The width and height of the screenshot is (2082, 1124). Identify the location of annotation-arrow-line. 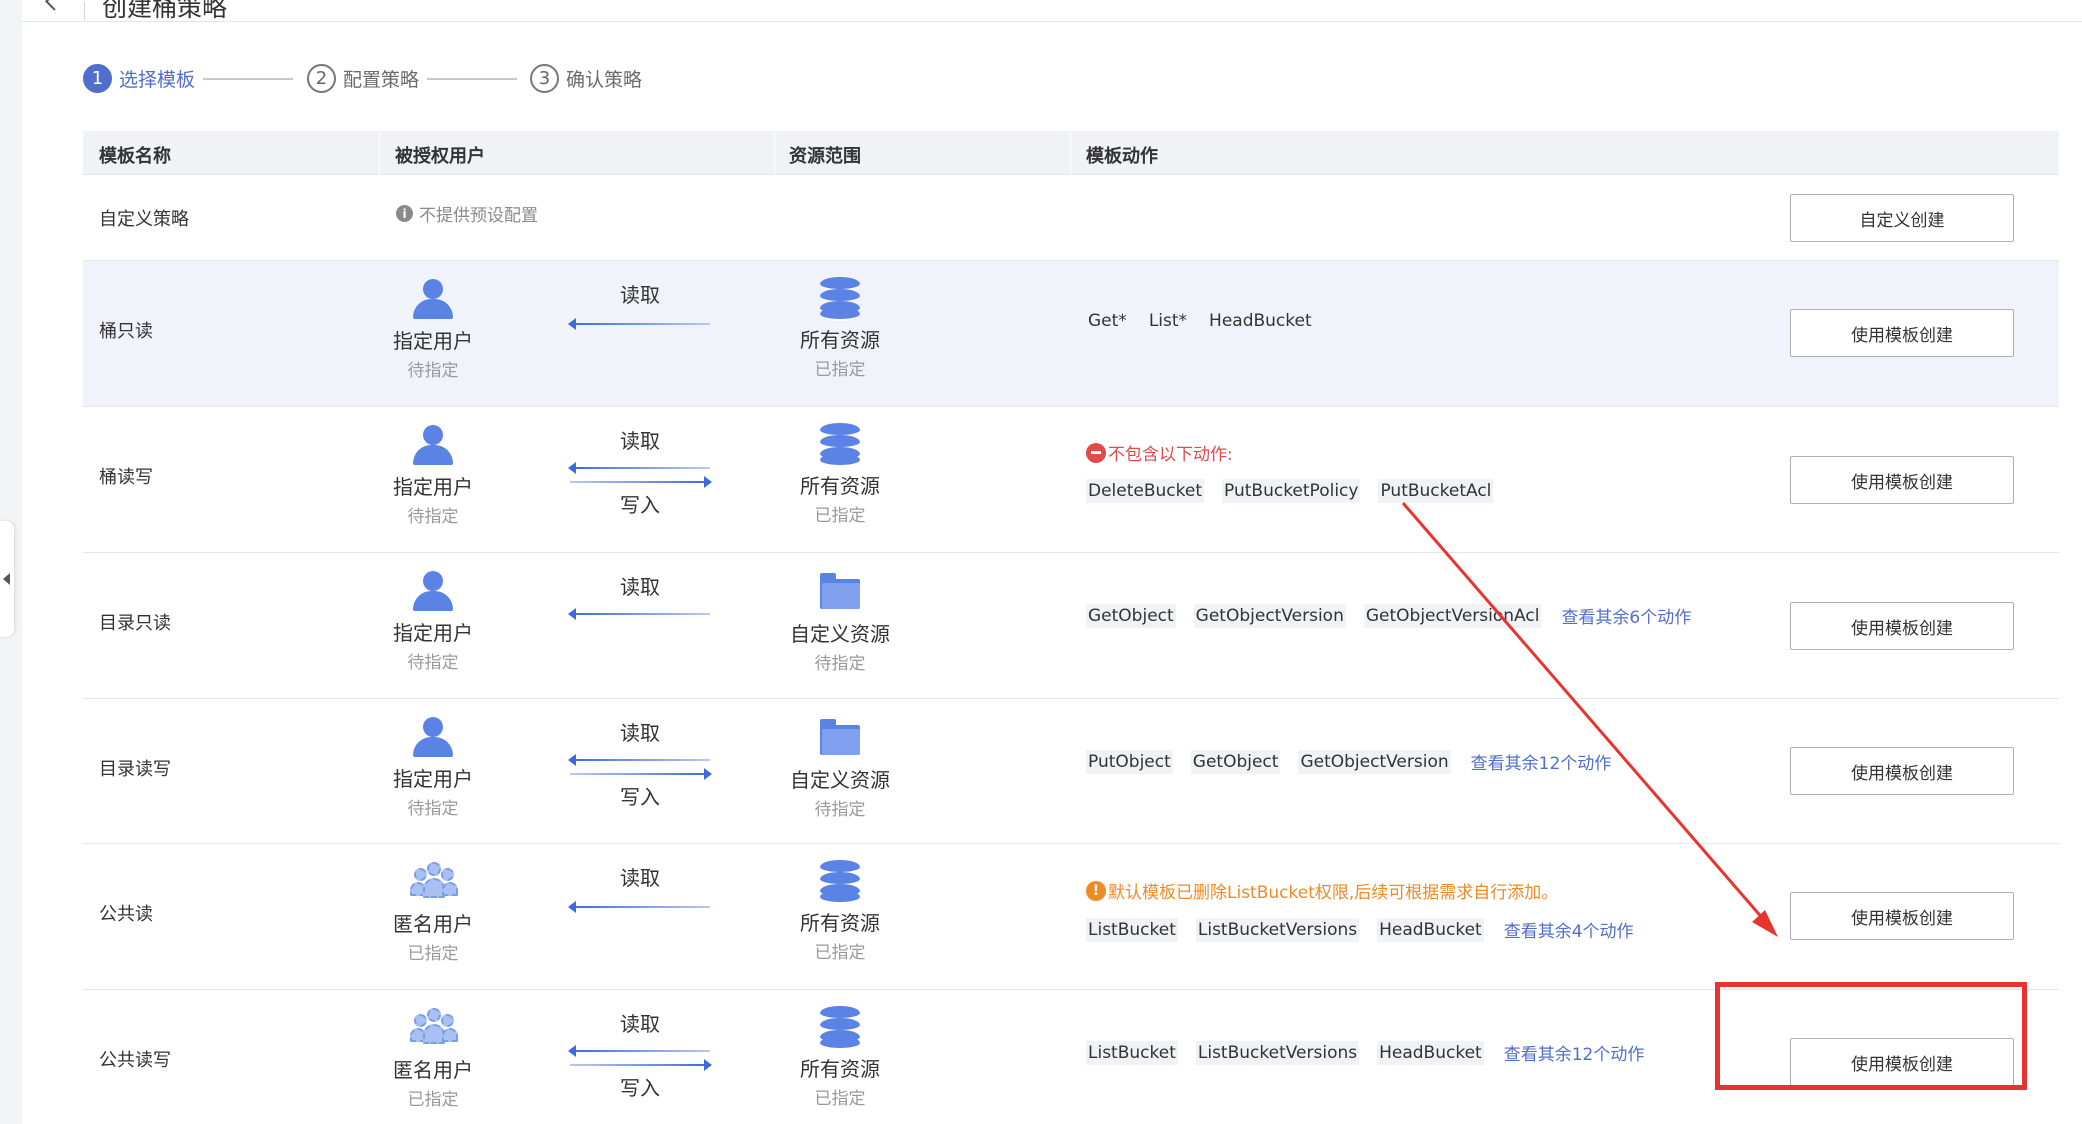
(1583, 711).